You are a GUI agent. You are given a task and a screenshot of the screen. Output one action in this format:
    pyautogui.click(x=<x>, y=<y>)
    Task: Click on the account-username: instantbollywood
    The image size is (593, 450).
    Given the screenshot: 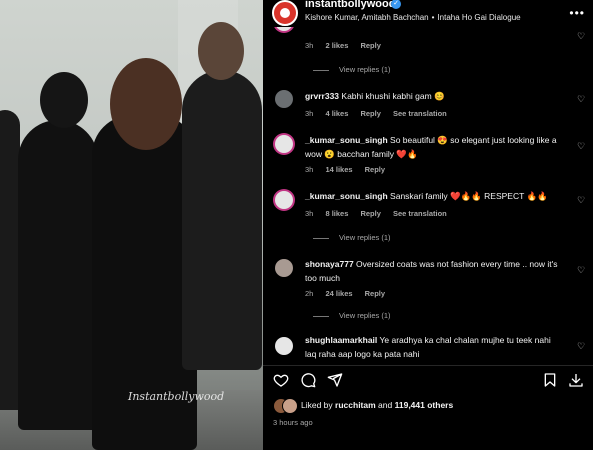 What is the action you would take?
    pyautogui.click(x=350, y=5)
    